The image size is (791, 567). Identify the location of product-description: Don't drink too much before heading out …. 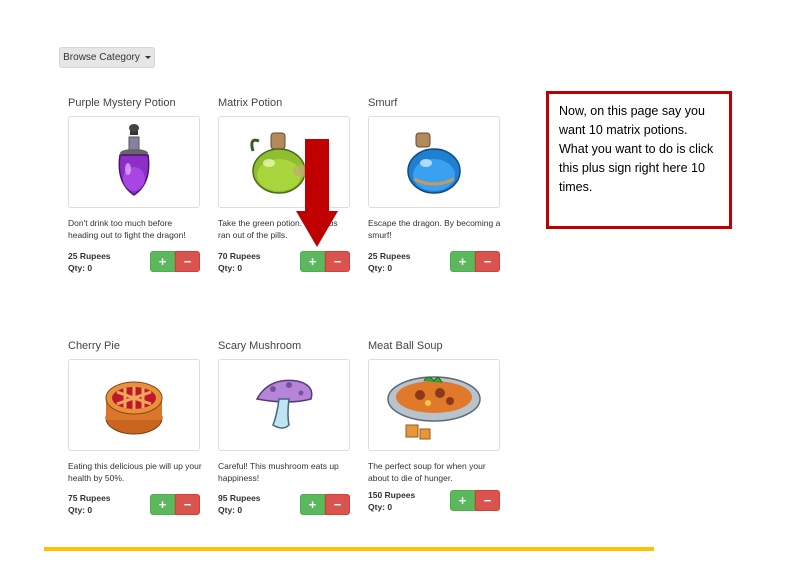
(127, 229).